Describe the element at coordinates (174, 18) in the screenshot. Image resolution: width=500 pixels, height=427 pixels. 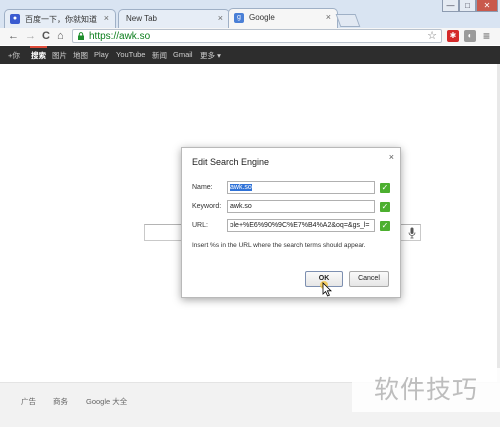
I see `tab-new-tab: New Tab ×` at that location.